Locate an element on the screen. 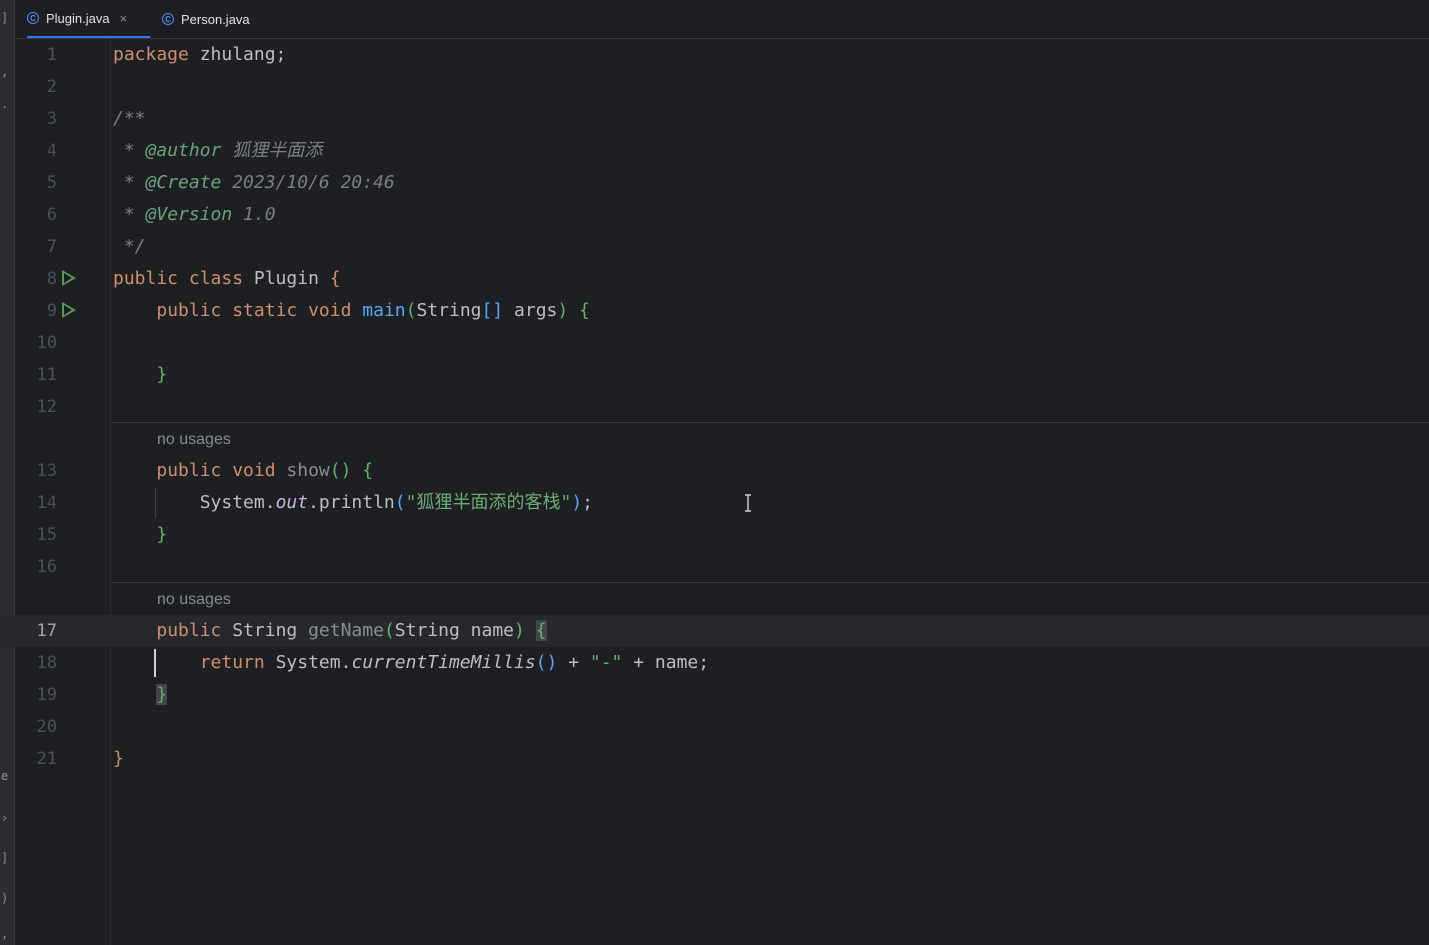 The height and width of the screenshot is (945, 1429). code-line-13: public void show() { is located at coordinates (243, 471).